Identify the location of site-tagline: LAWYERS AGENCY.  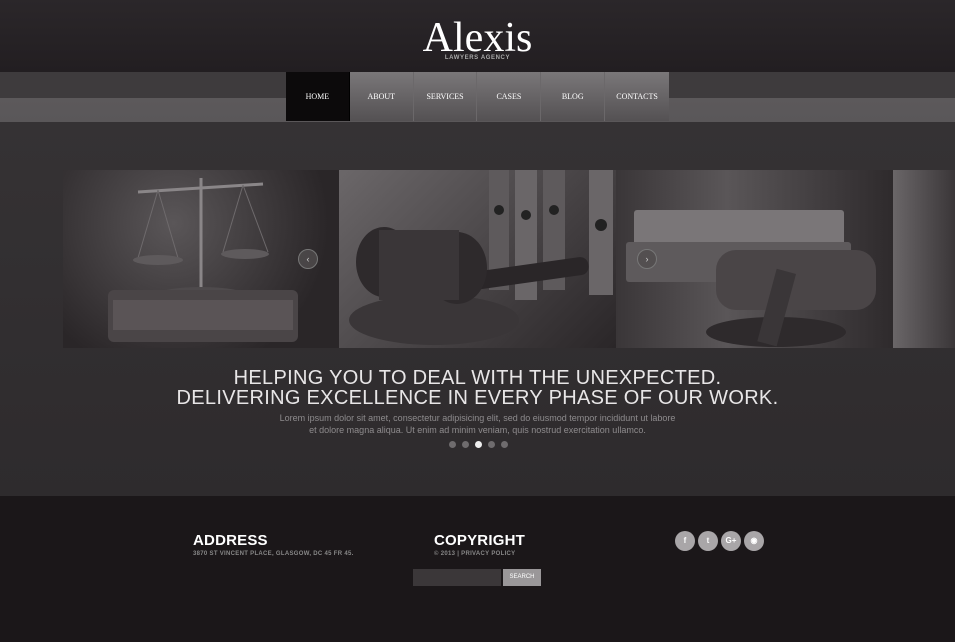
(477, 58).